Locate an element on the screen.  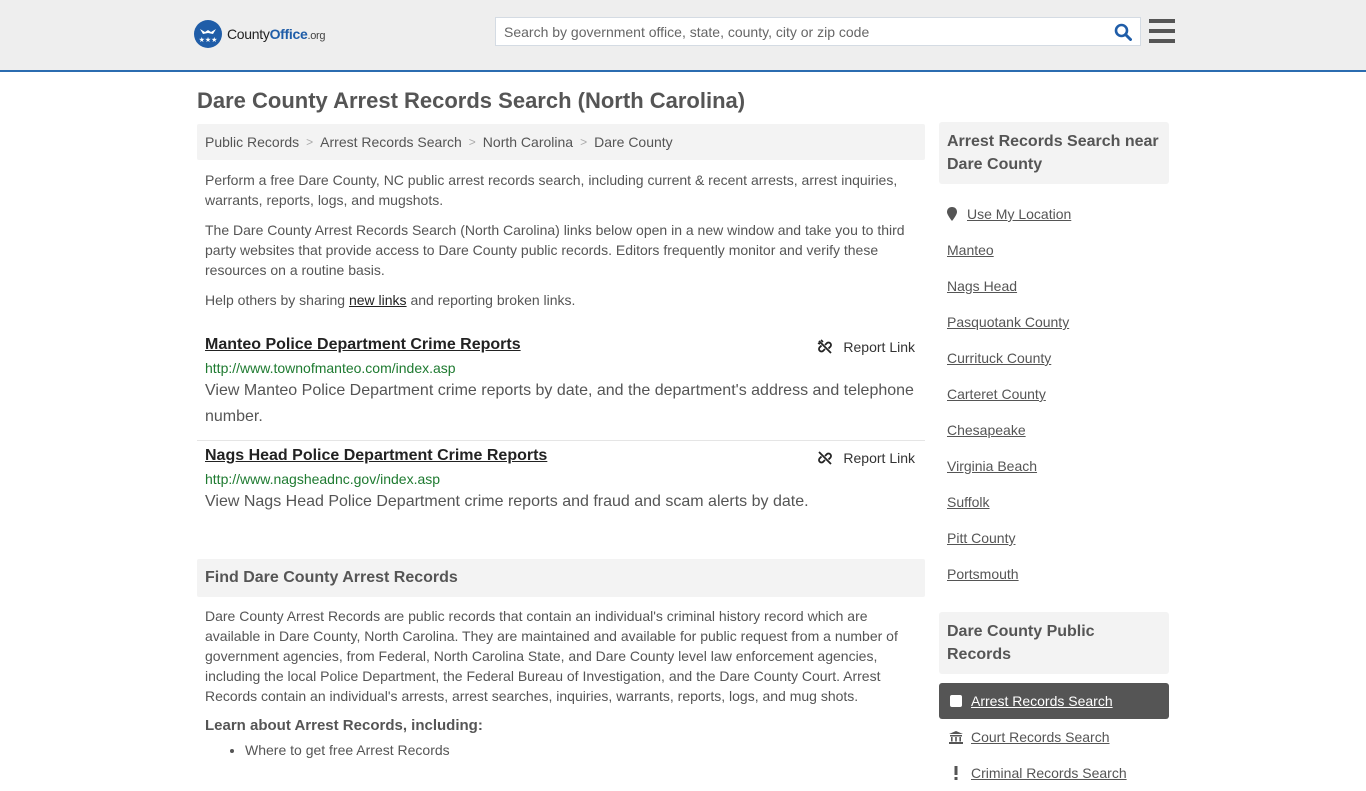
learn-list-item: Where to get free Arrest Records is located at coordinates (581, 750).